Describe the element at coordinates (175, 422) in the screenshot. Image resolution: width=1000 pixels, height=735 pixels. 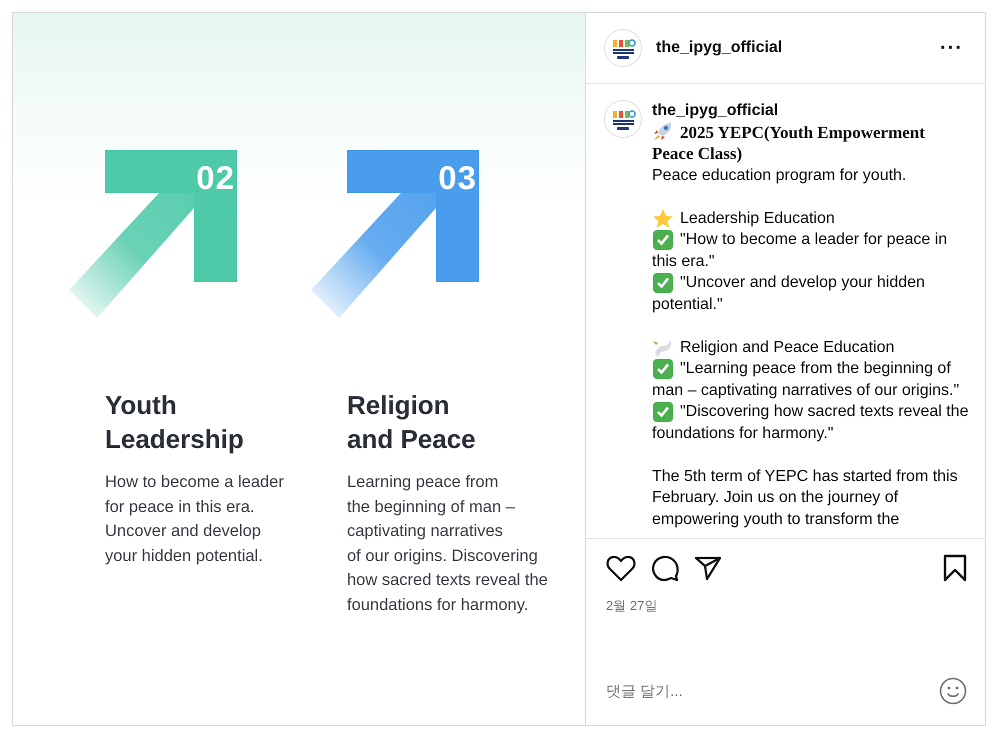
I see `slide-heading: Youth Leadership` at that location.